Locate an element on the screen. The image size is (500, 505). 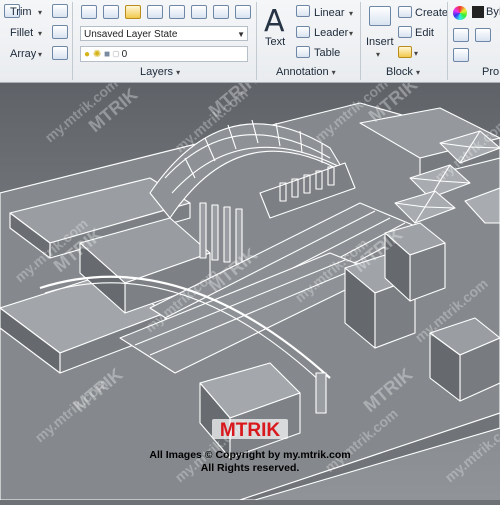
layer-match-icon is located at coordinates (133, 12).